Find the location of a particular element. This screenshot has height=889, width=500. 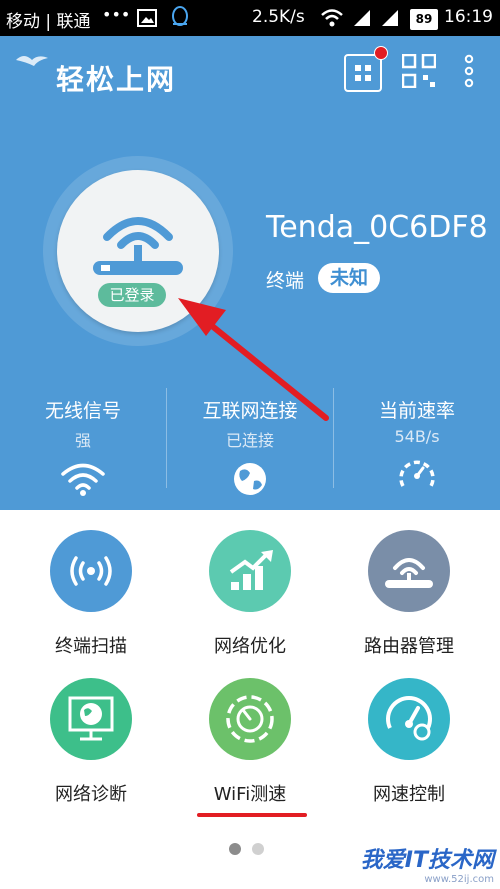

page-dot is located at coordinates (258, 849).